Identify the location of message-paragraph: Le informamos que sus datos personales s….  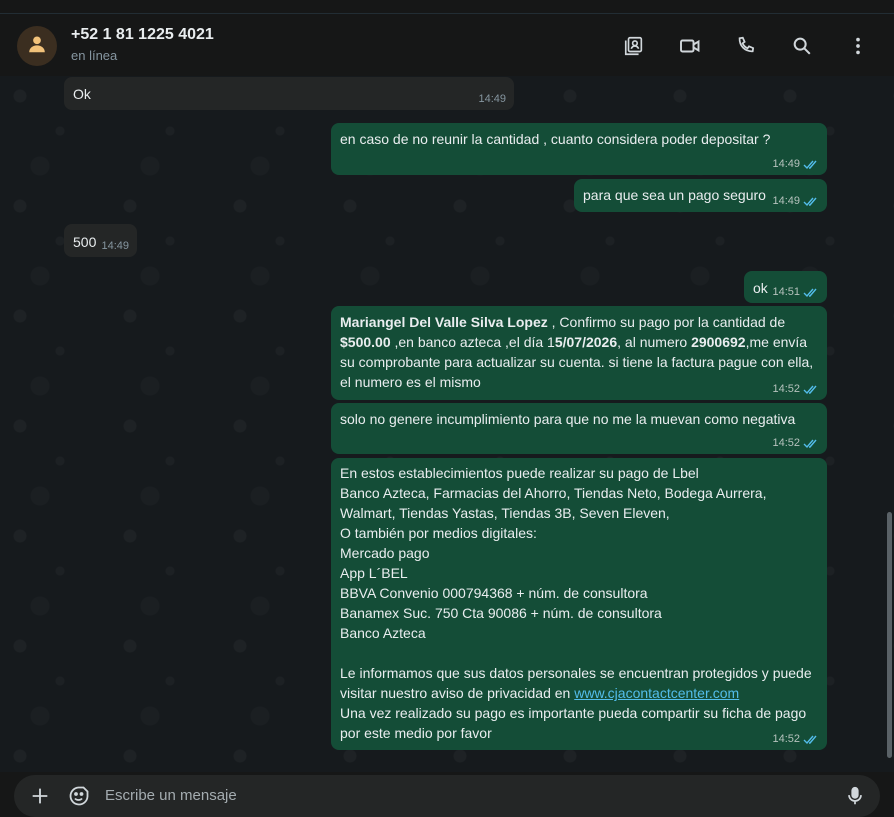
(579, 683).